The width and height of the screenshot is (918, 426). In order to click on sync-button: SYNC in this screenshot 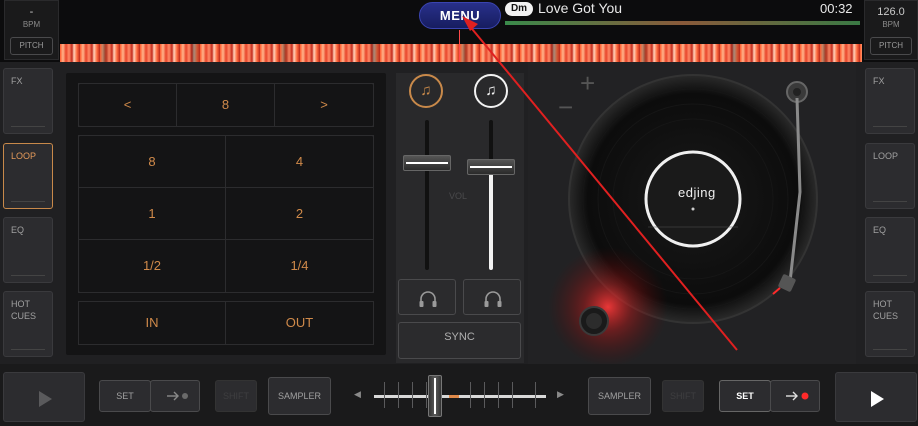, I will do `click(459, 340)`.